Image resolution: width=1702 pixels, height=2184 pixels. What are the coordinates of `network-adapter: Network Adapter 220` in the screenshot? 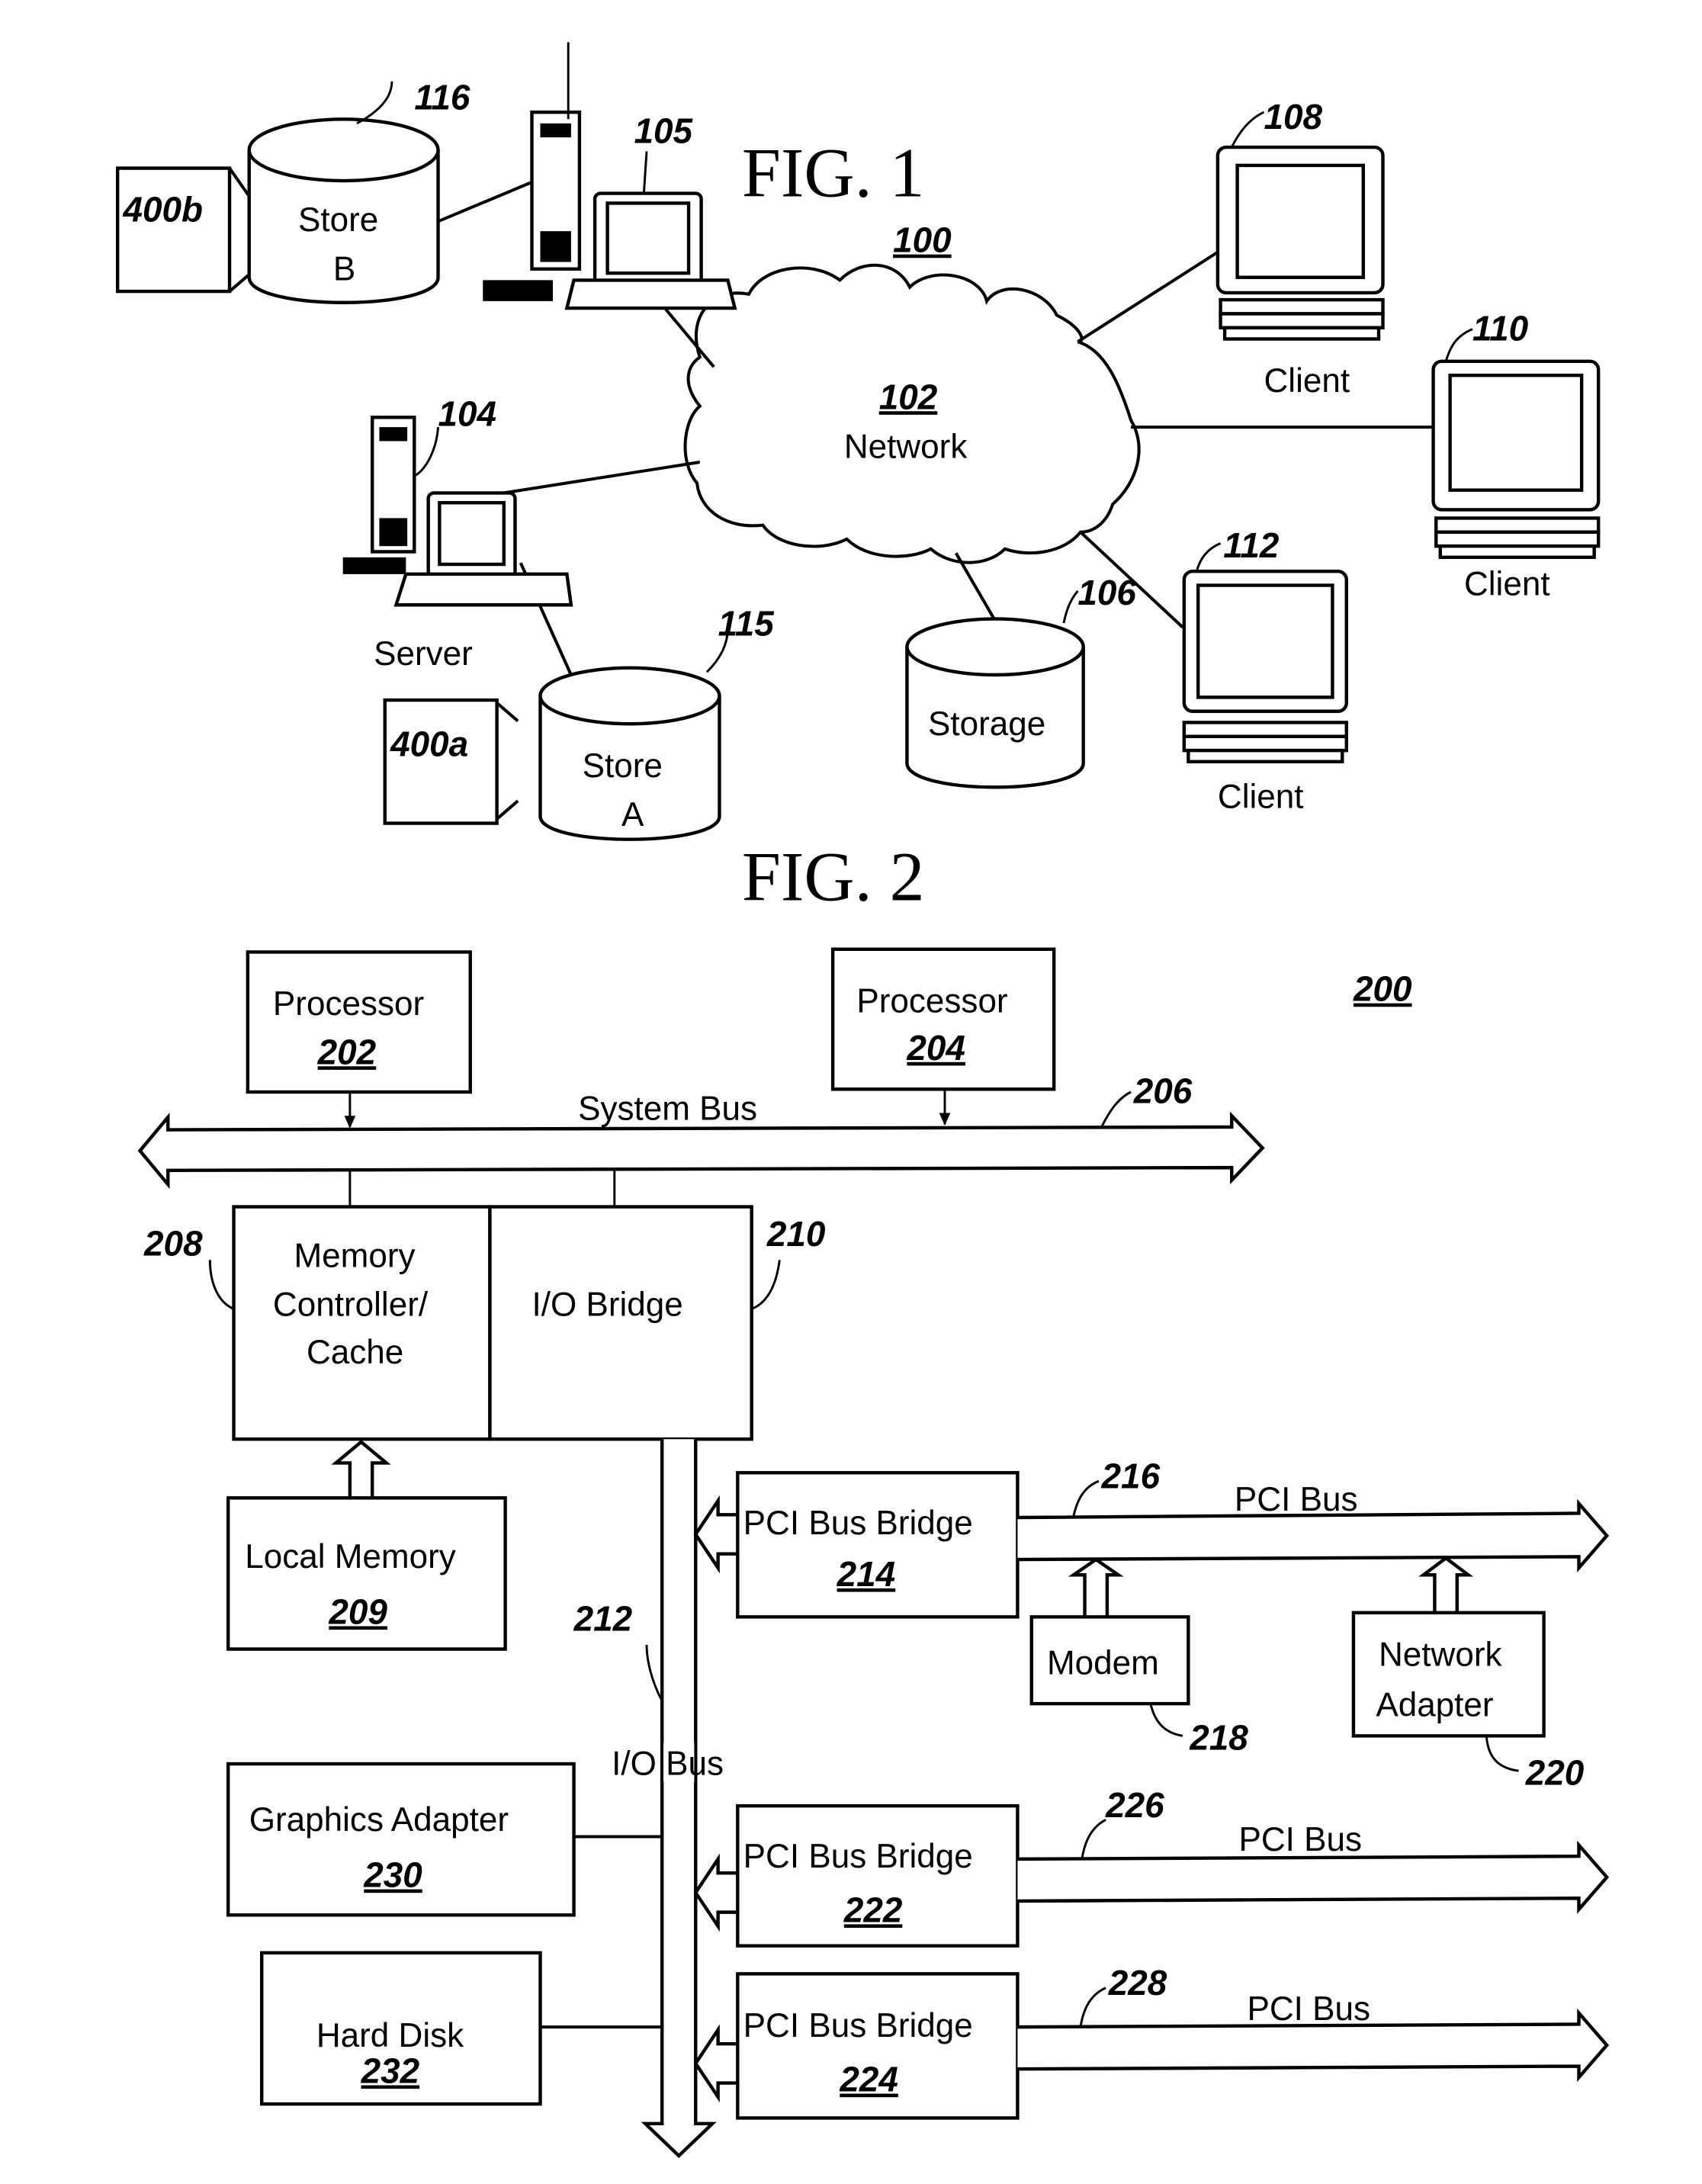 It's located at (1468, 1675).